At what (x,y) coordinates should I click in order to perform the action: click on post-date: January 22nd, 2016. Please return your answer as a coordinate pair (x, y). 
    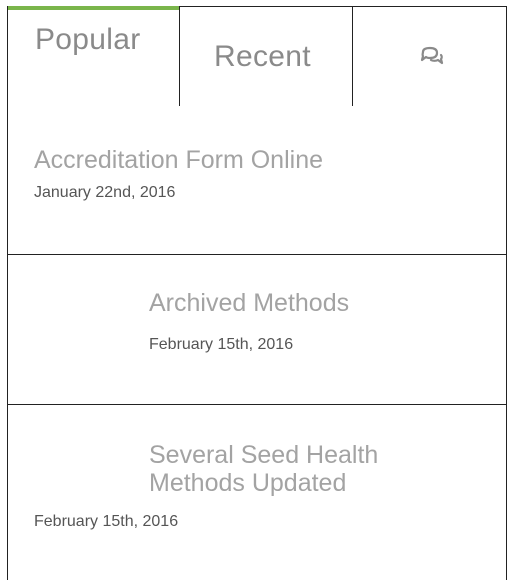
    Looking at the image, I should click on (105, 192).